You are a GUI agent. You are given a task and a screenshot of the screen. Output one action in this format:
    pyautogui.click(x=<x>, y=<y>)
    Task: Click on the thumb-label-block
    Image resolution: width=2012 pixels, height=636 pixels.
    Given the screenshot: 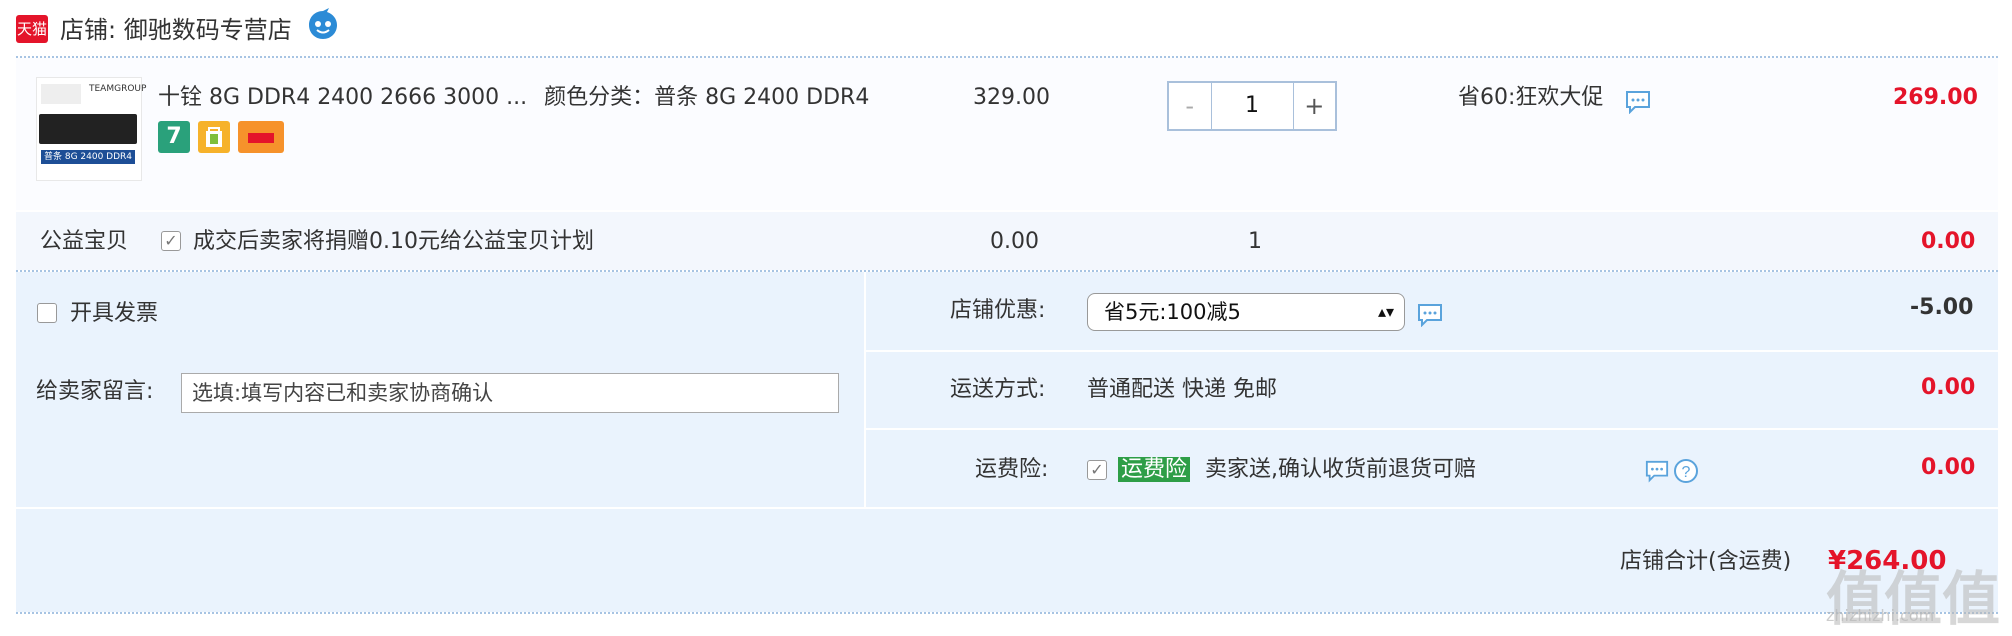 What is the action you would take?
    pyautogui.click(x=61, y=94)
    